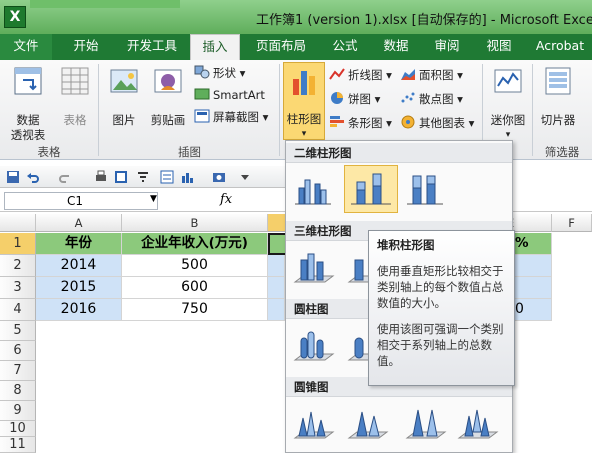 The width and height of the screenshot is (592, 453). I want to click on stacked-column-icon, so click(371, 189).